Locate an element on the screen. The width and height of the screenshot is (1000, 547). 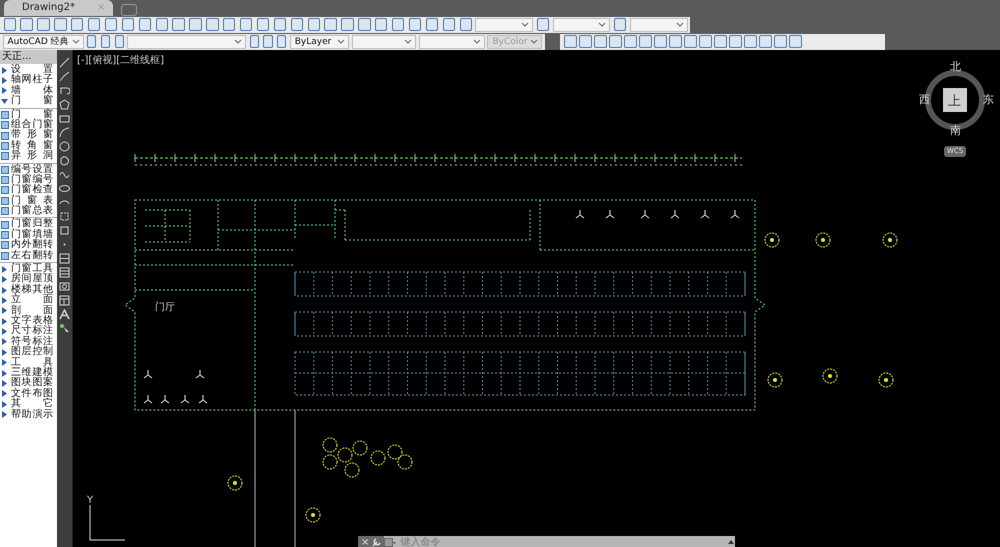
palette-item: 转 角 窗 is located at coordinates (28, 146).